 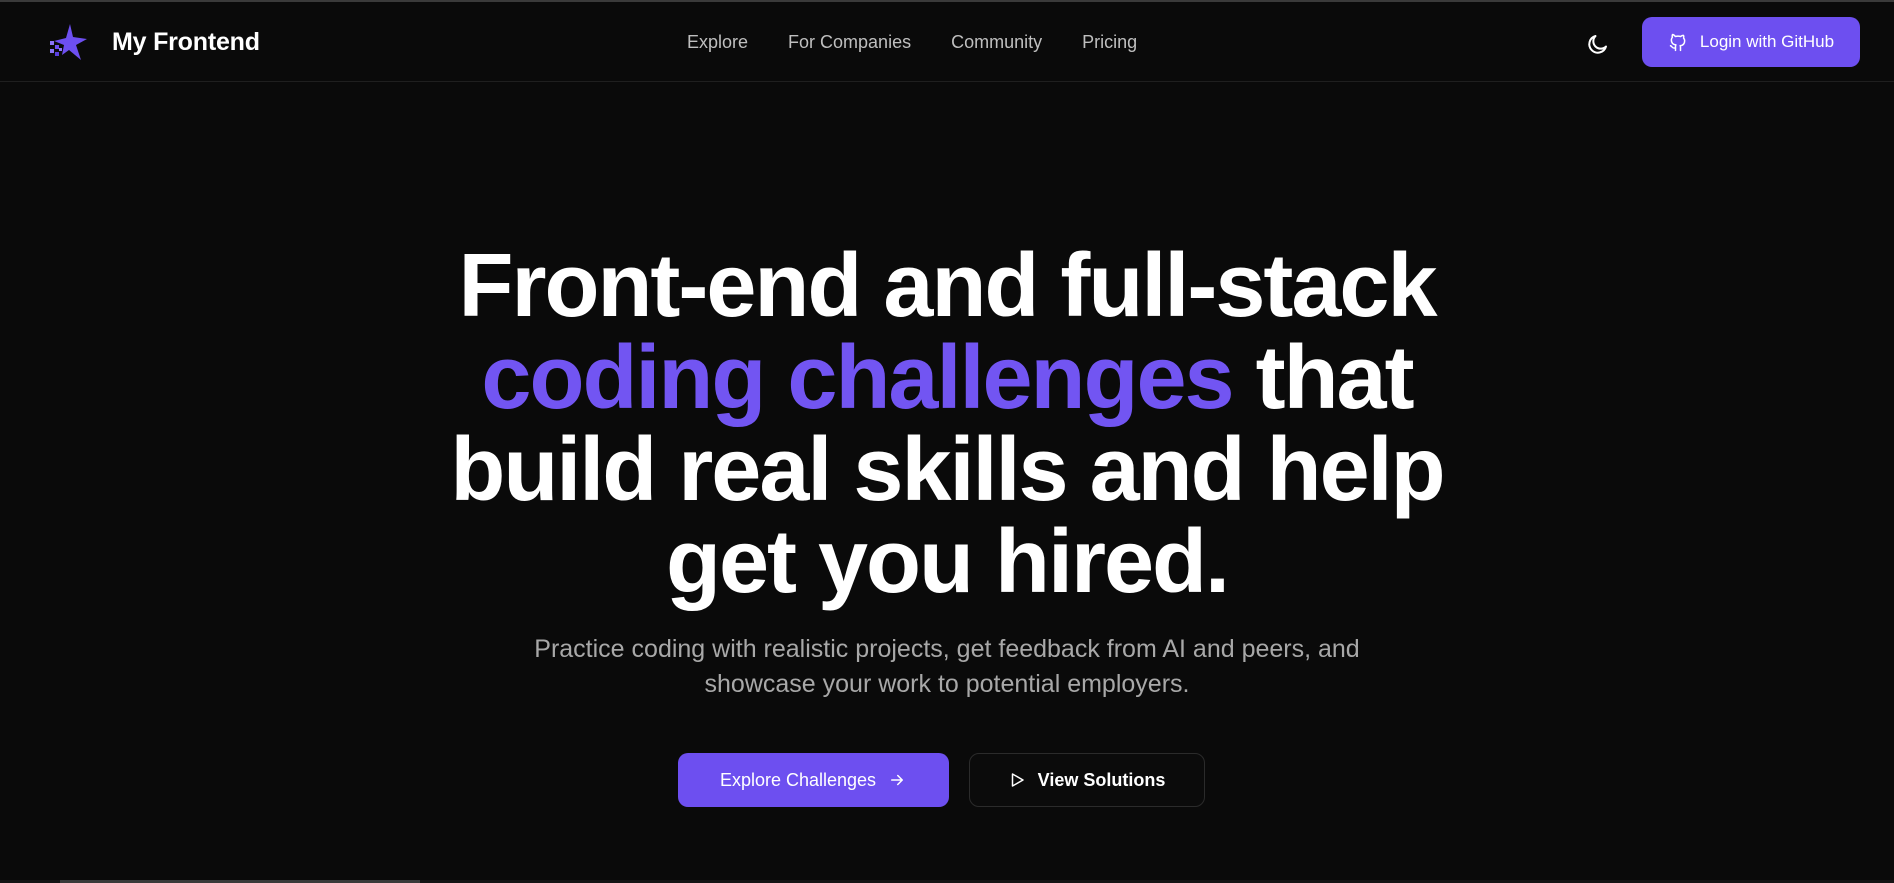 I want to click on arrow-right-icon, so click(x=897, y=780).